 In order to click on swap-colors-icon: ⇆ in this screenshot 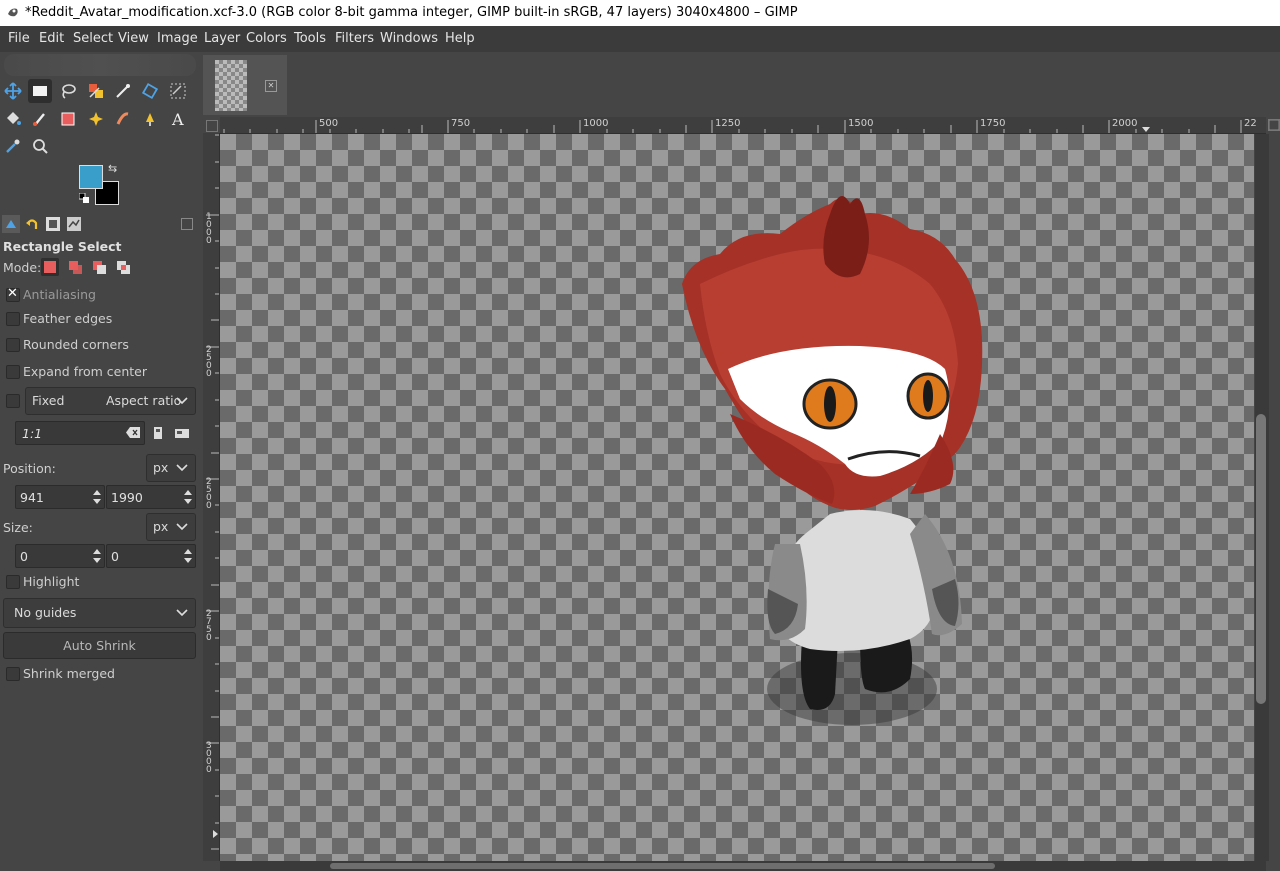, I will do `click(114, 168)`.